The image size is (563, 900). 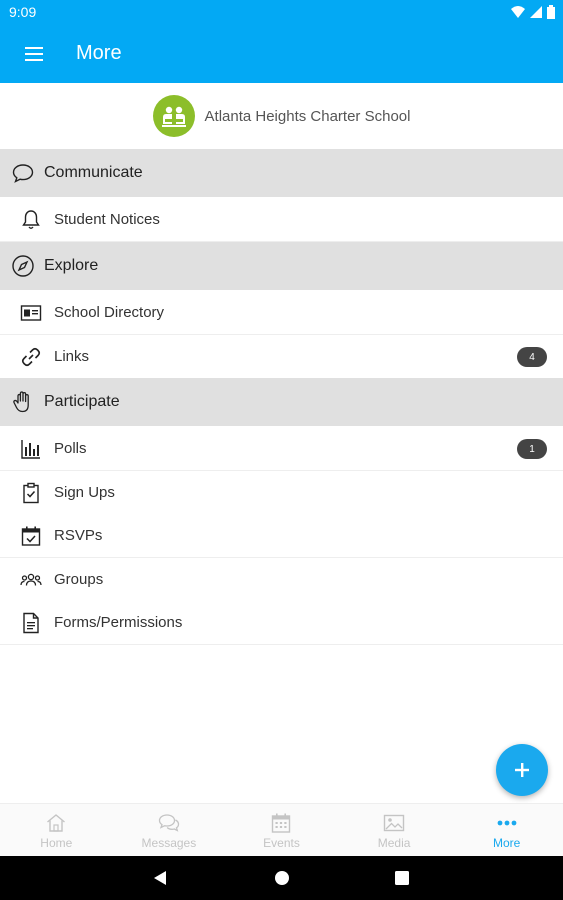 I want to click on list-item-links: Links 4, so click(x=281, y=357).